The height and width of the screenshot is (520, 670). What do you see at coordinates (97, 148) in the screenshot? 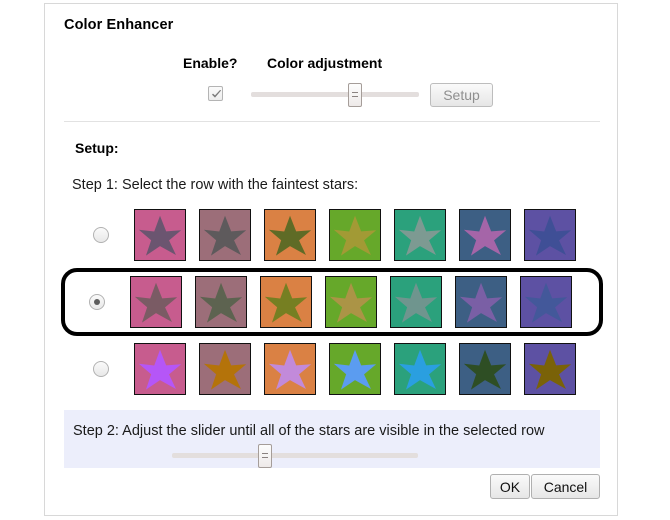
I see `setup-heading: Setup:` at bounding box center [97, 148].